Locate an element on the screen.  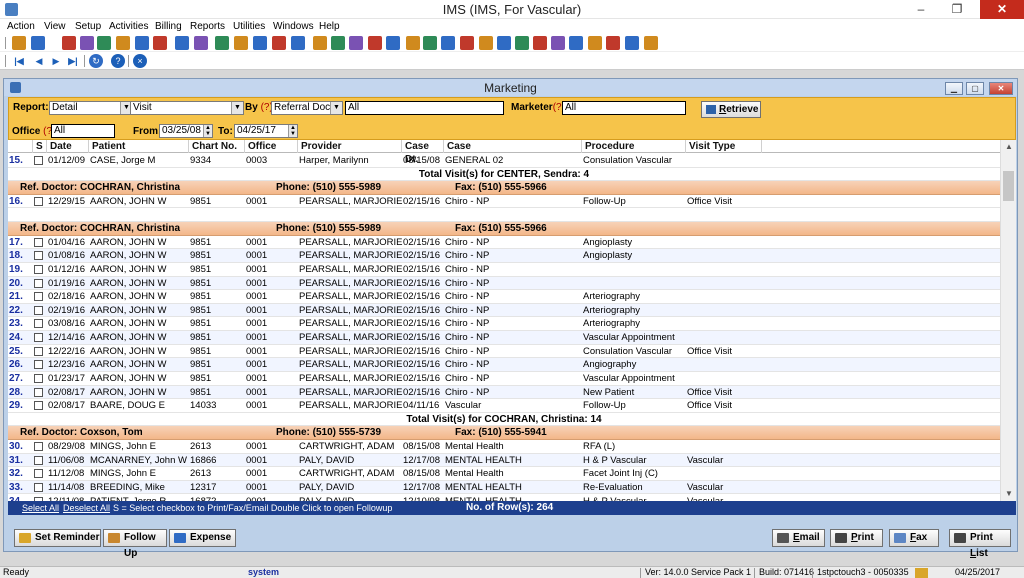
office-input: All is located at coordinates (83, 131).